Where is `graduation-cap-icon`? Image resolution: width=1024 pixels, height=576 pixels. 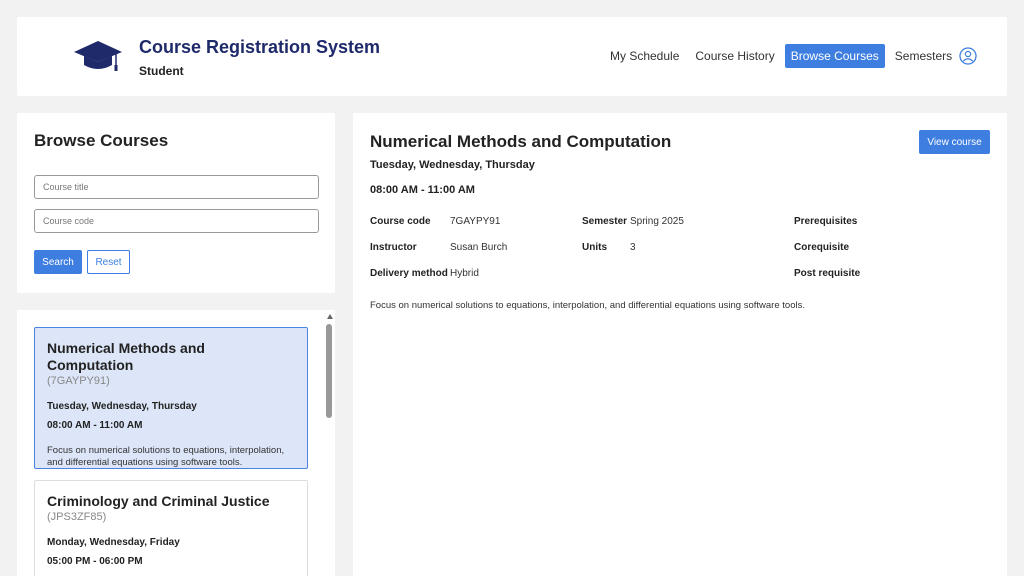 graduation-cap-icon is located at coordinates (98, 56).